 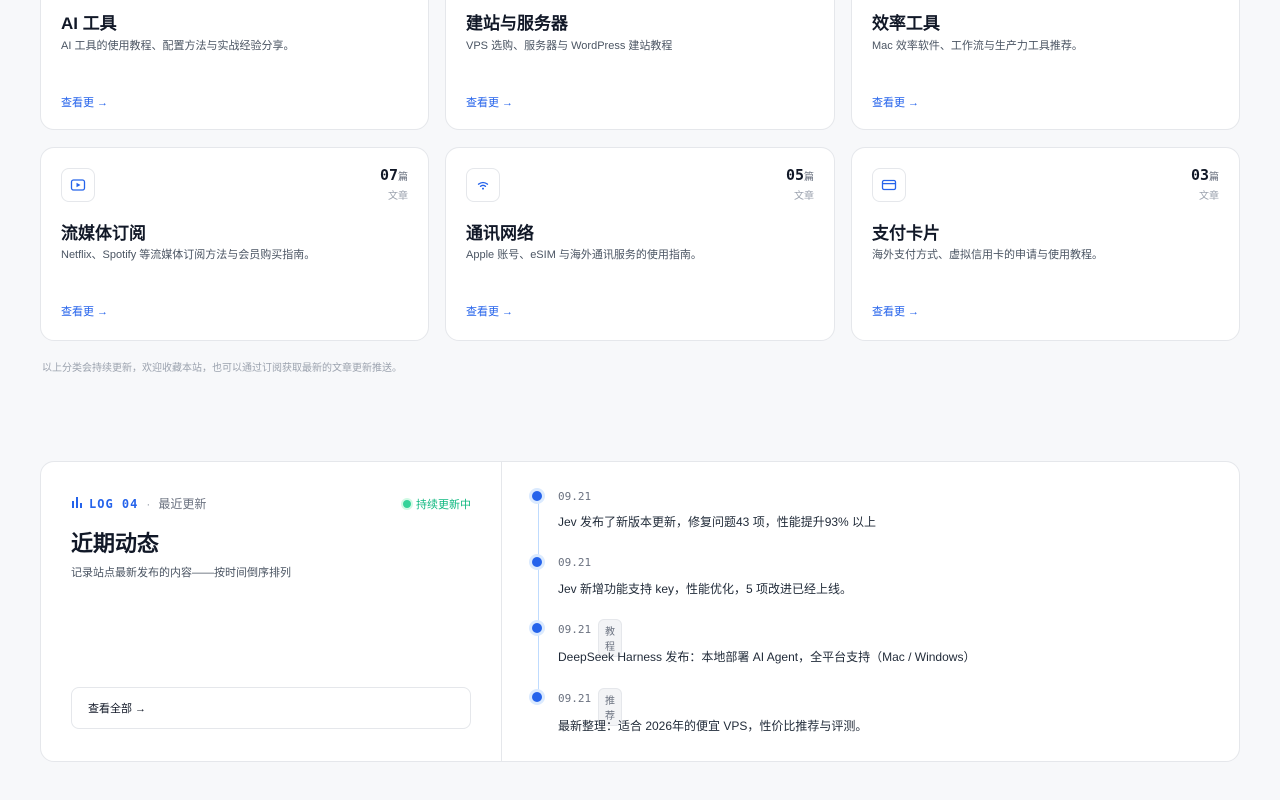 I want to click on log-tag: LOG 04 · 最近更新, so click(x=138, y=503).